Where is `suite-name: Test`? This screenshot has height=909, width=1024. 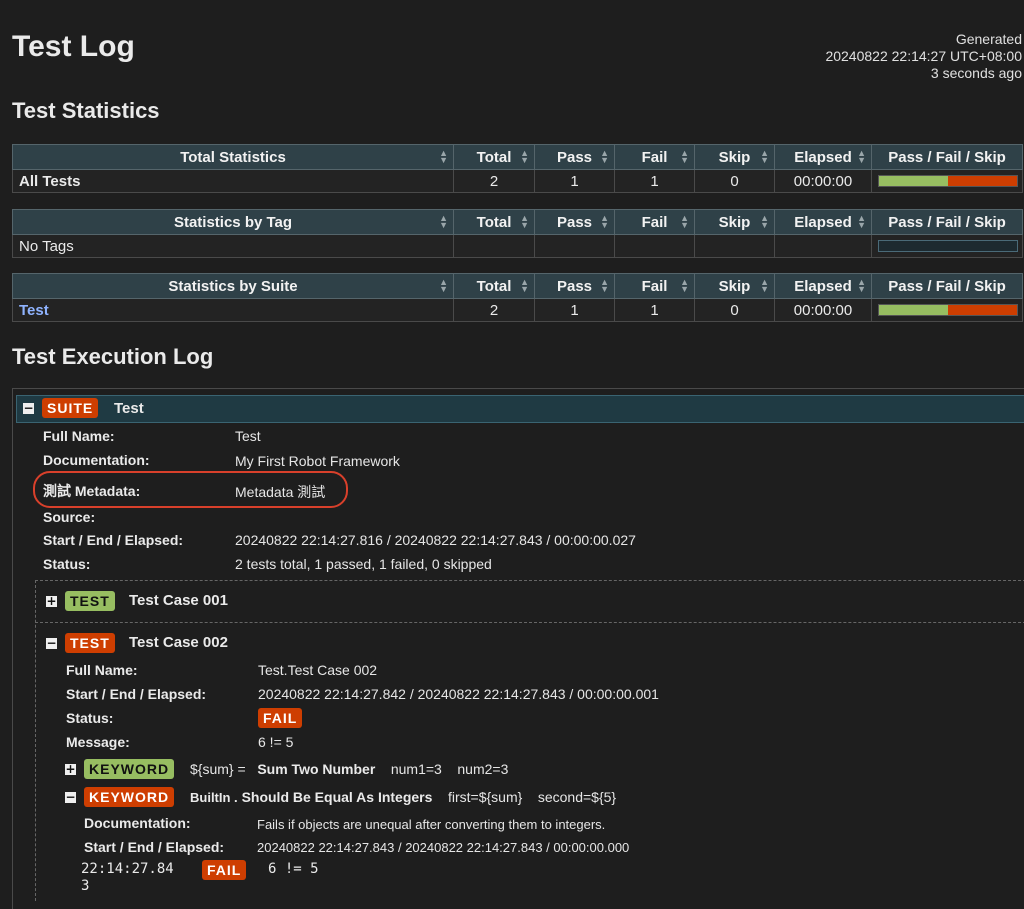 suite-name: Test is located at coordinates (129, 408).